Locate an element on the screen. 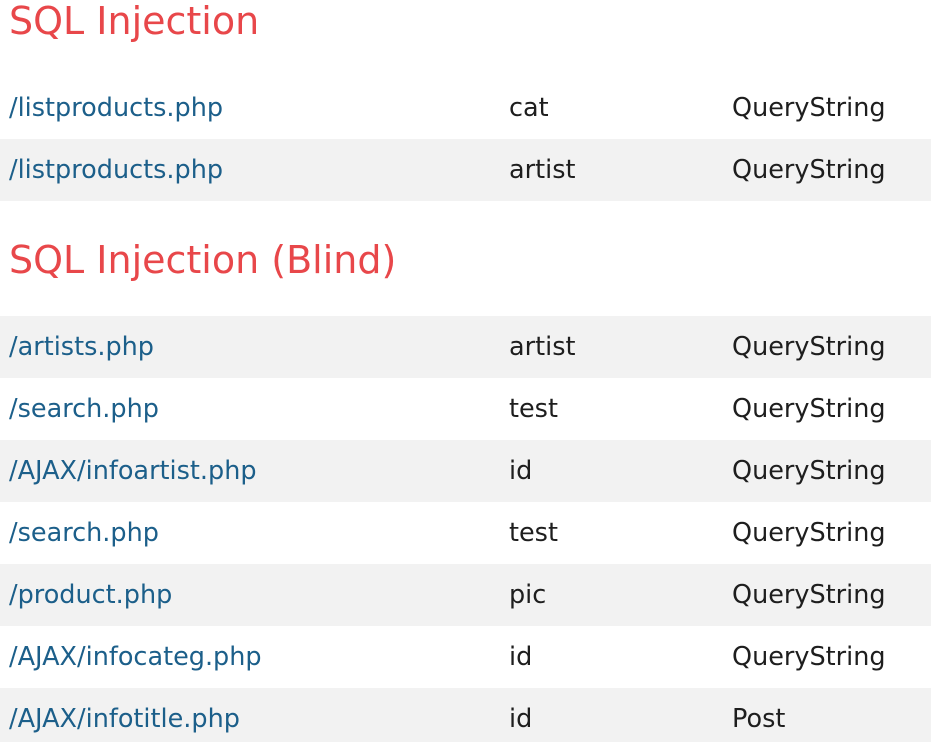 Image resolution: width=931 pixels, height=742 pixels. table-row: /listproducts.php artist QueryString is located at coordinates (465, 170).